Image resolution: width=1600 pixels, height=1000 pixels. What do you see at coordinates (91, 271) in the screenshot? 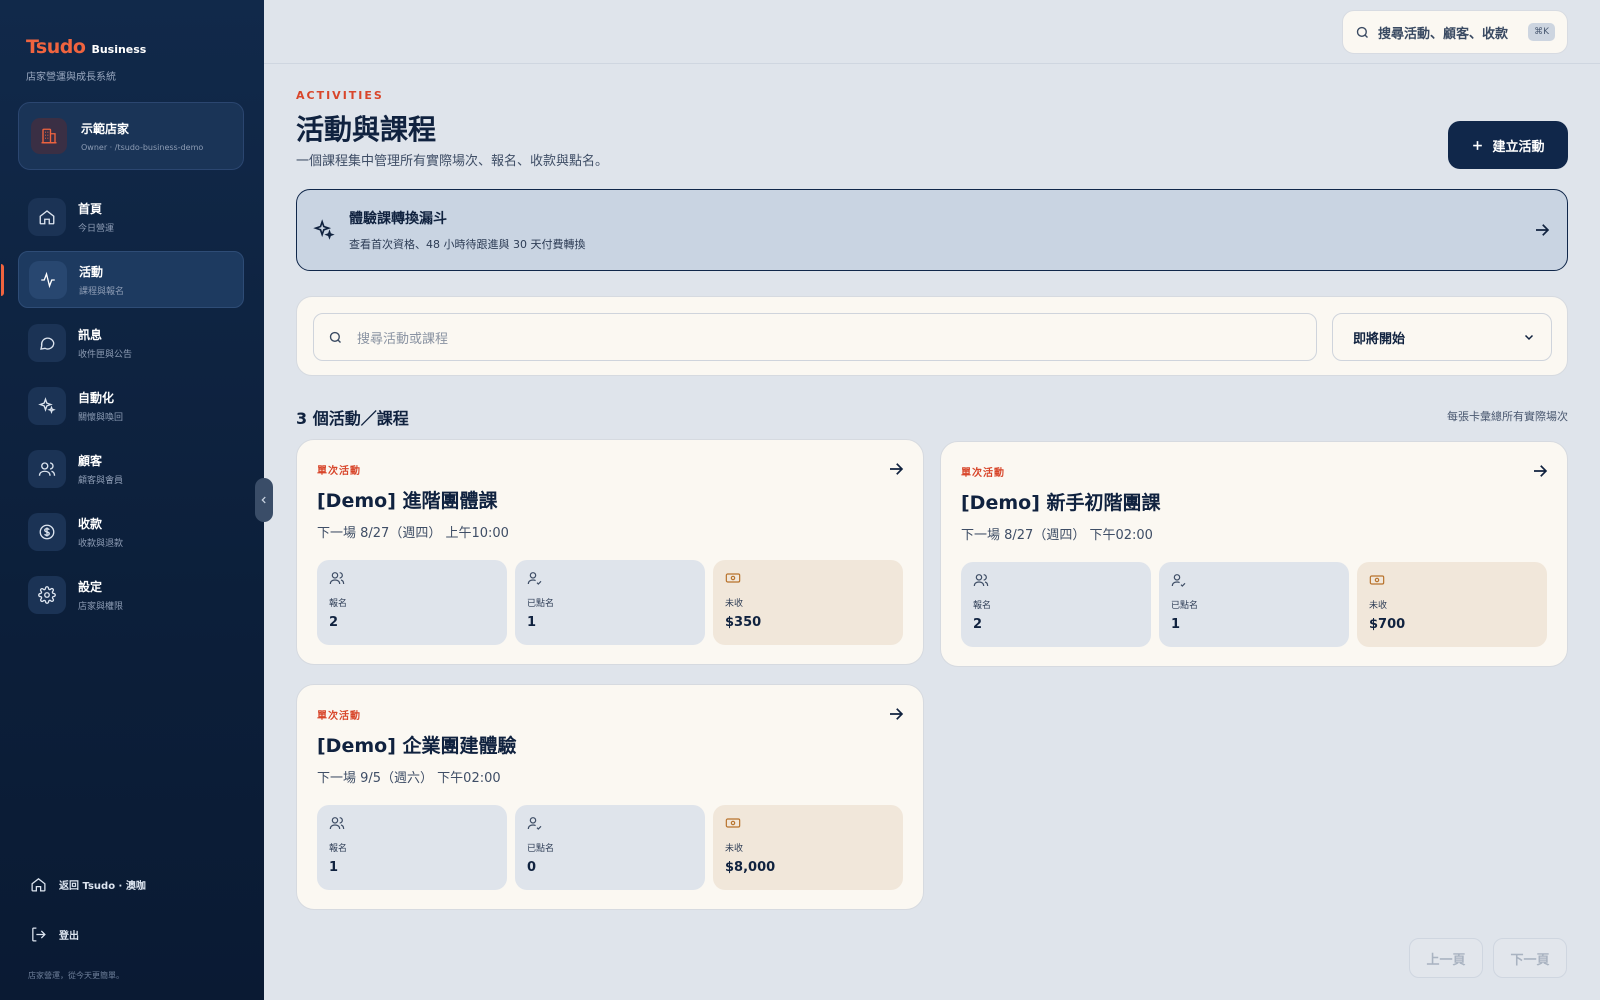
I see `sidebar-item-label: 活動` at bounding box center [91, 271].